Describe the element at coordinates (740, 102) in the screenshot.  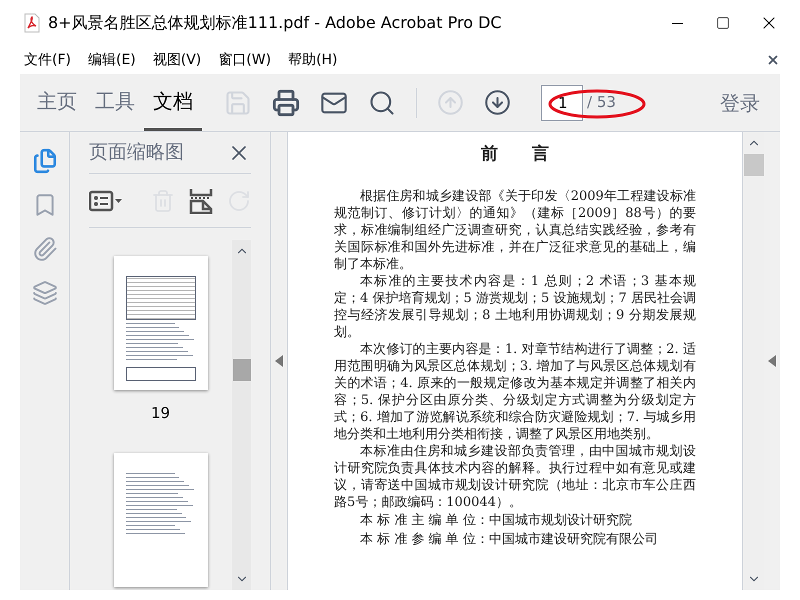
I see `sign-in-link: 登录` at that location.